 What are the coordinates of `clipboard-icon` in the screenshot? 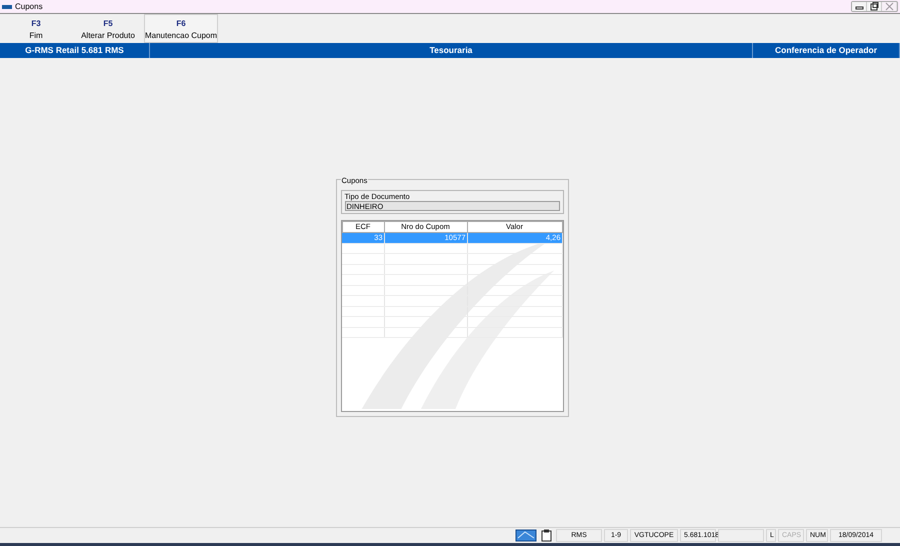 It's located at (546, 535).